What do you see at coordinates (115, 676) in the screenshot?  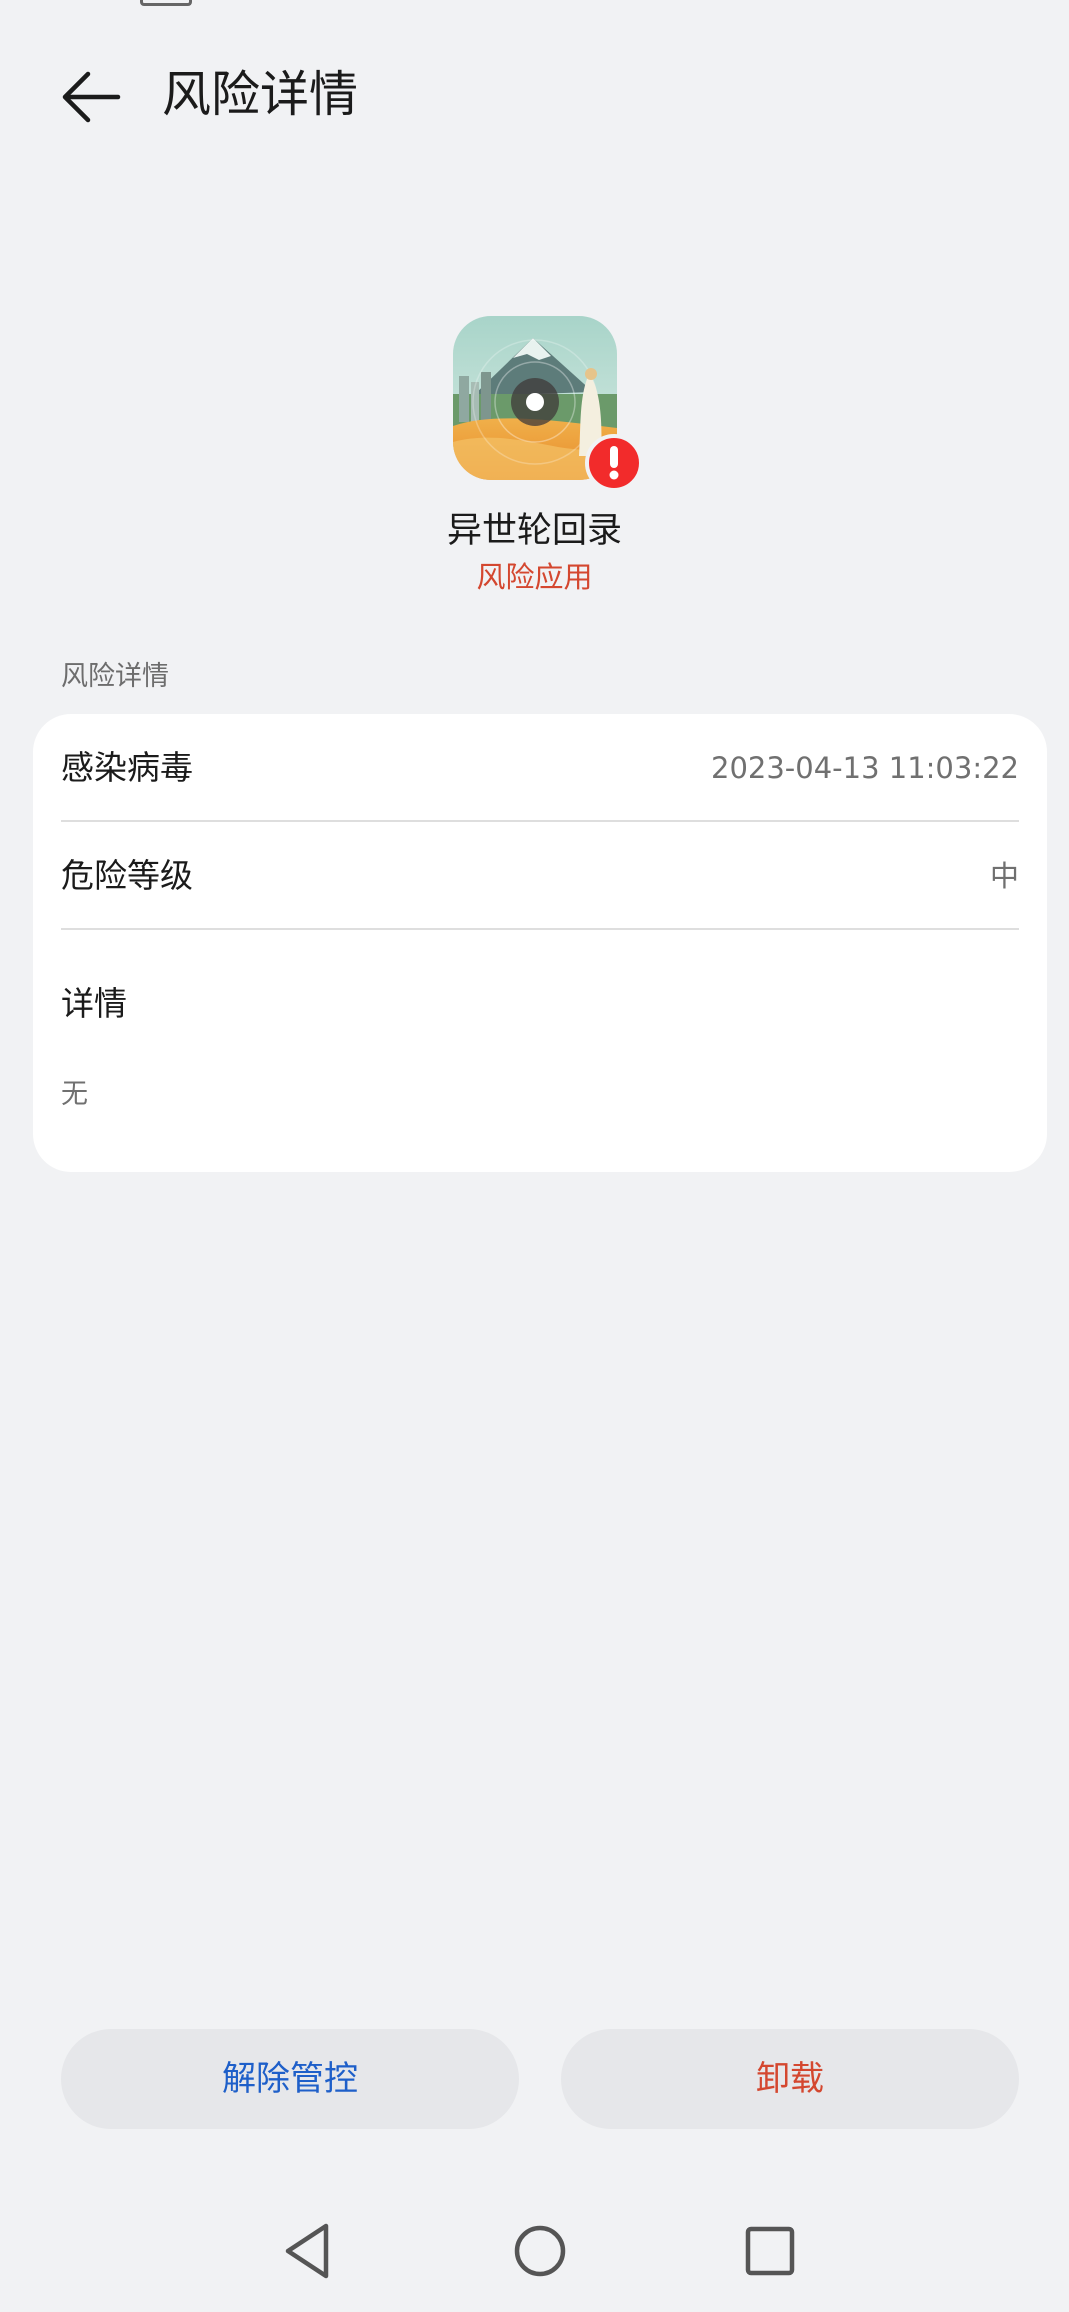 I see `section-label: 风险详情` at bounding box center [115, 676].